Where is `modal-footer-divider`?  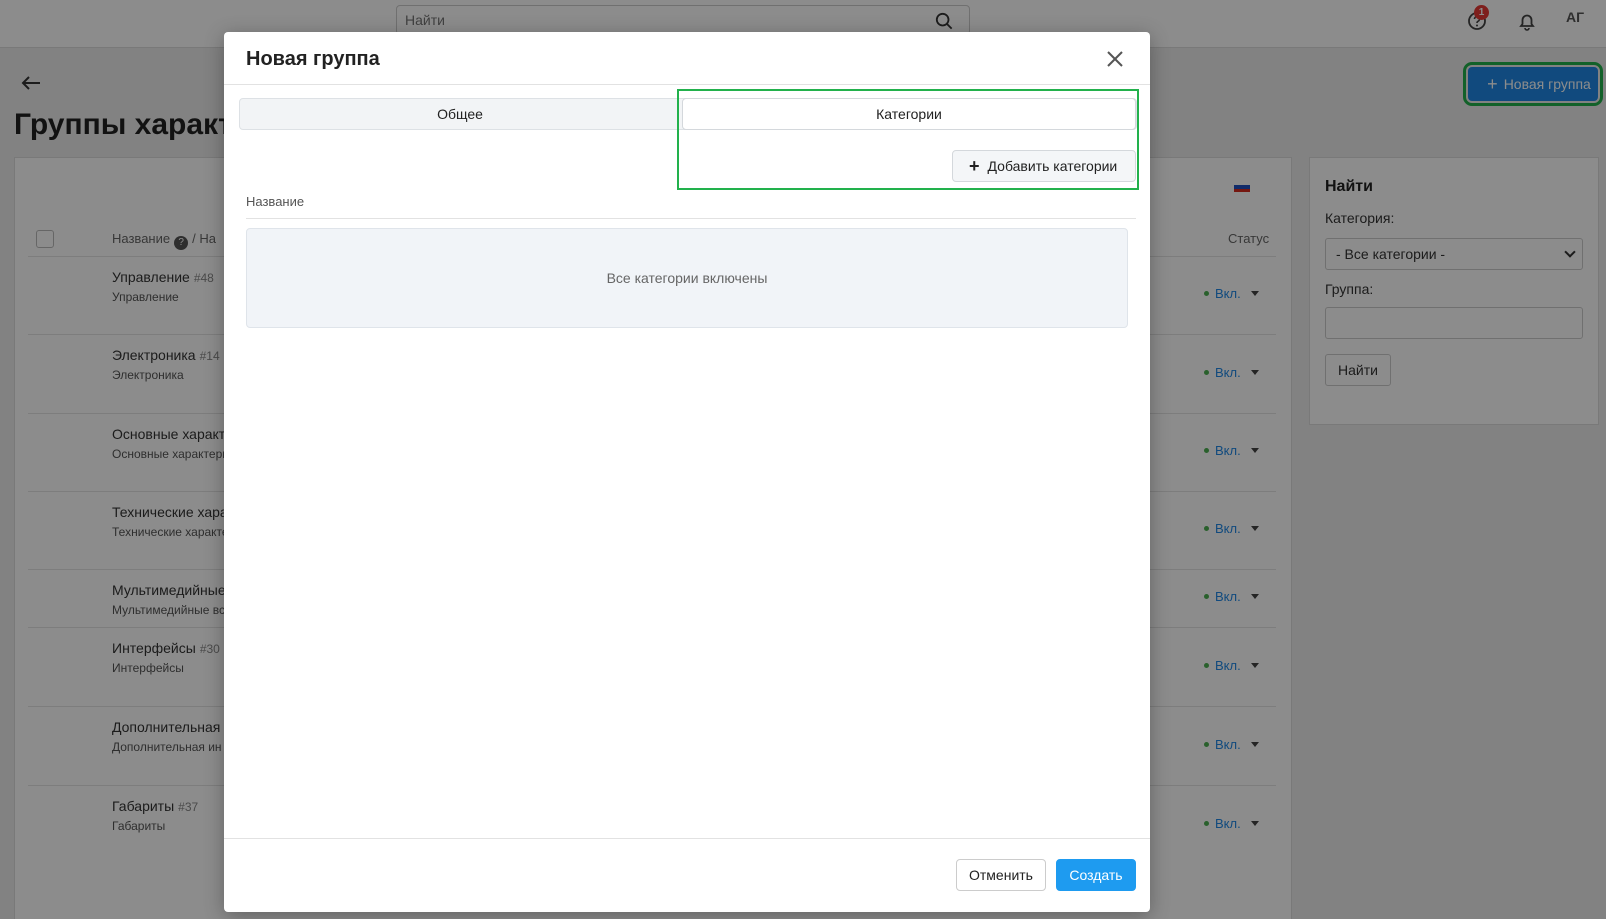 modal-footer-divider is located at coordinates (687, 838).